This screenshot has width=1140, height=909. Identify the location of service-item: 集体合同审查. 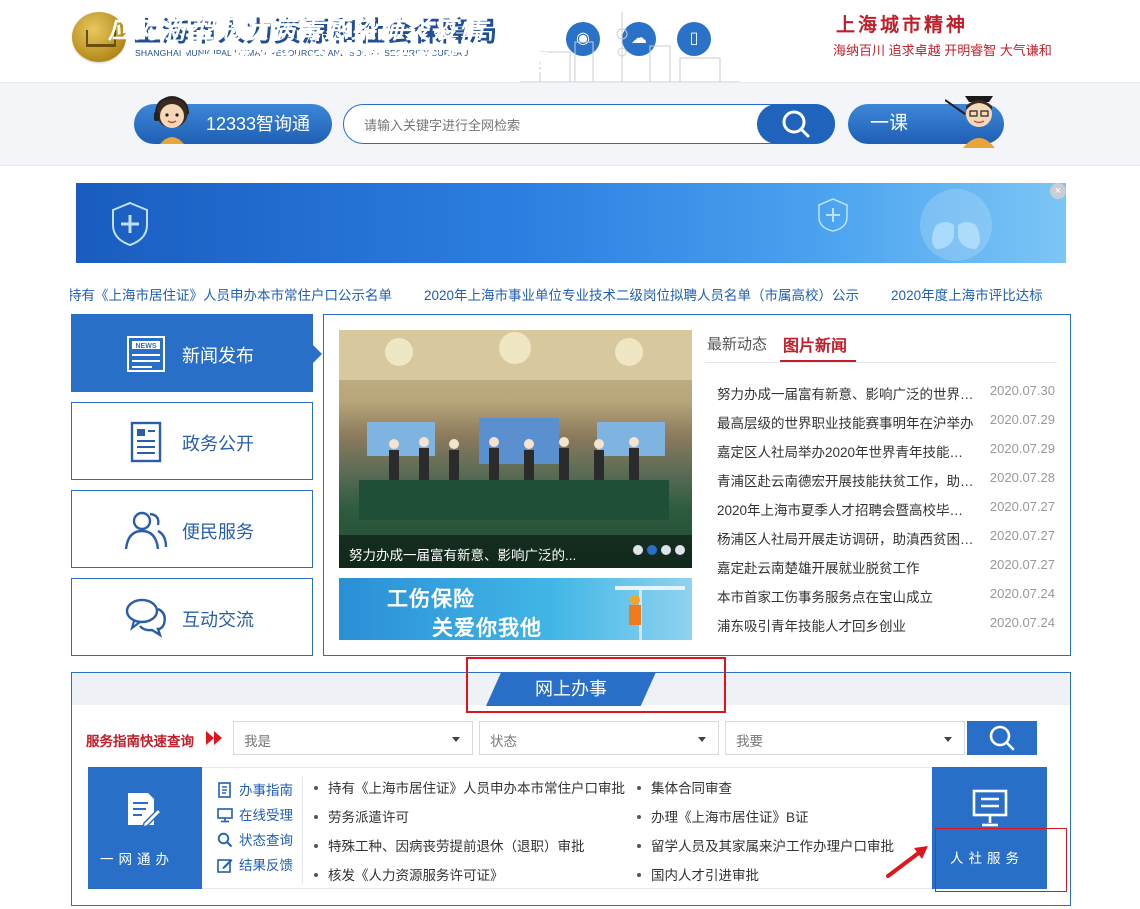
(684, 787).